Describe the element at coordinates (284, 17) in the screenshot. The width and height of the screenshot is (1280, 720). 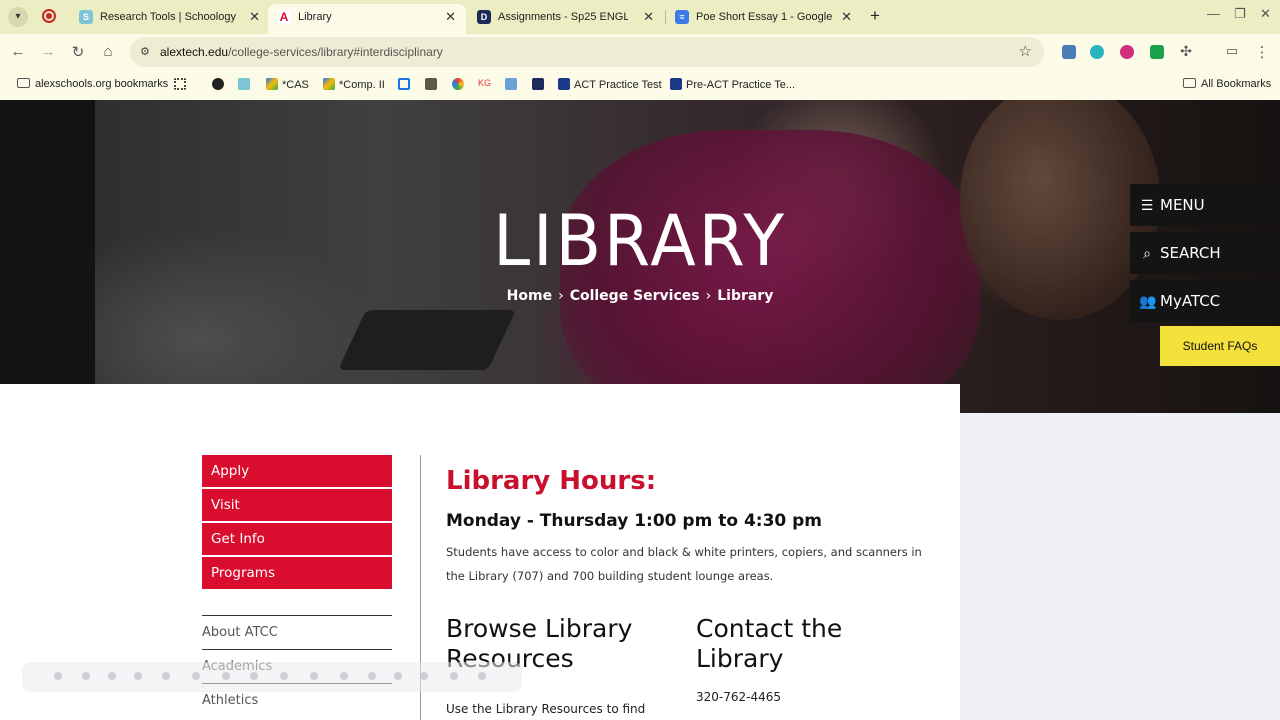
I see `atcc-favicon-icon: A` at that location.